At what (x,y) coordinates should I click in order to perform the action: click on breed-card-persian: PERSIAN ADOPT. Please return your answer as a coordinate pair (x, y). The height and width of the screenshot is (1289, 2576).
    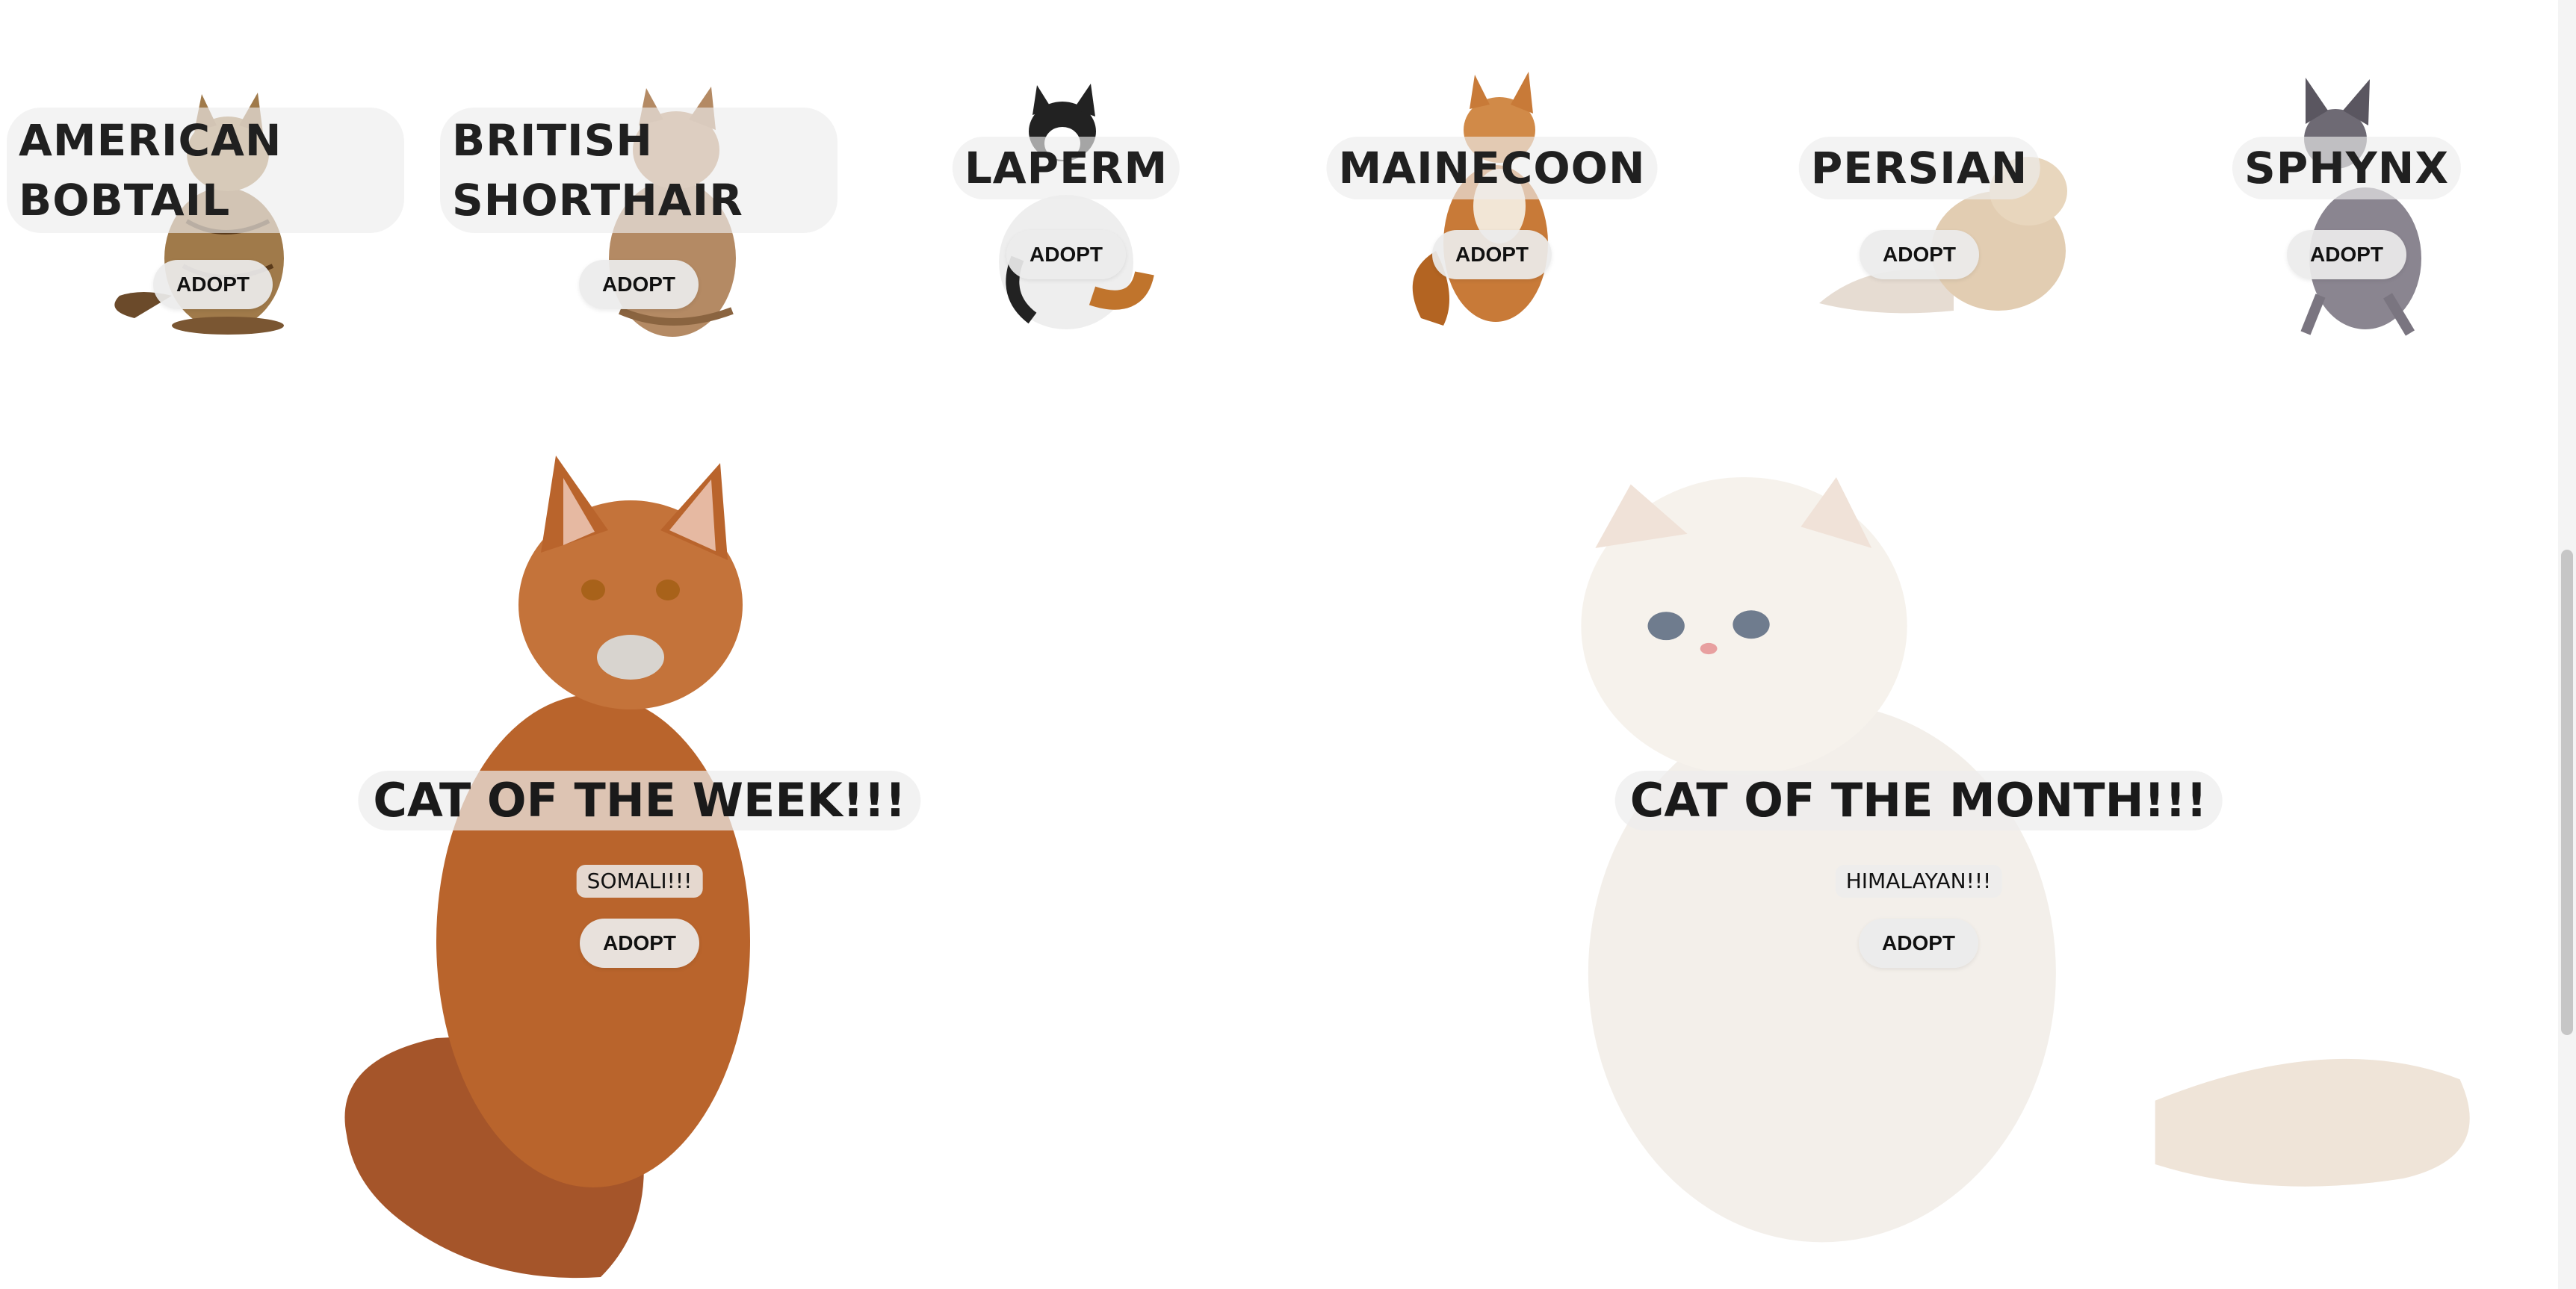
    Looking at the image, I should click on (1919, 179).